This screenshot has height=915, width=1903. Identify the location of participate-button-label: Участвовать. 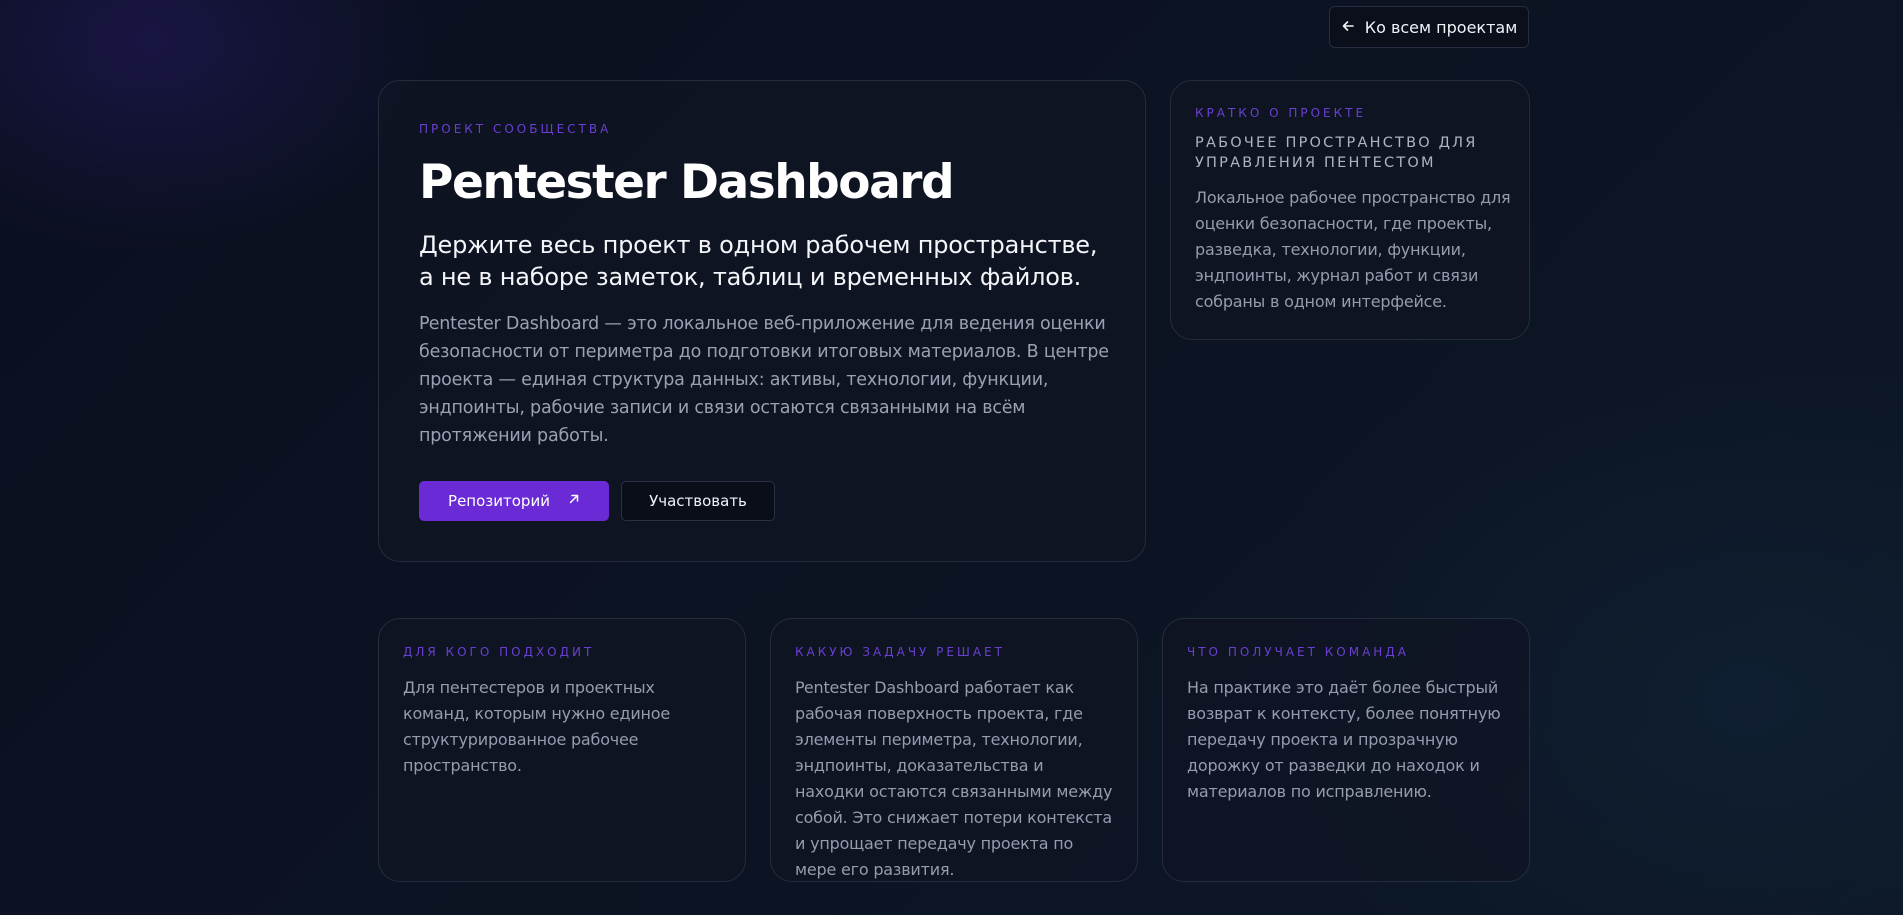
(698, 501).